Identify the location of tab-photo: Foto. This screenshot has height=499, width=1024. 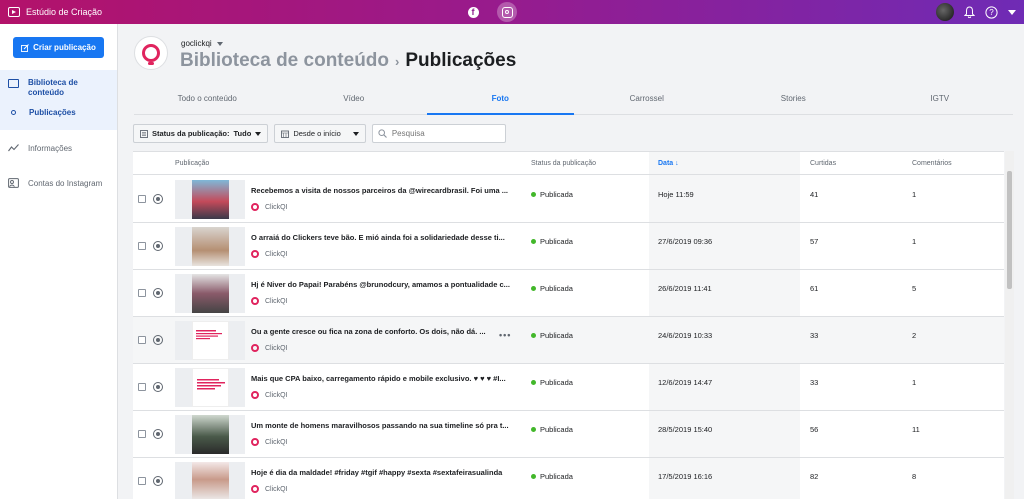
(500, 100).